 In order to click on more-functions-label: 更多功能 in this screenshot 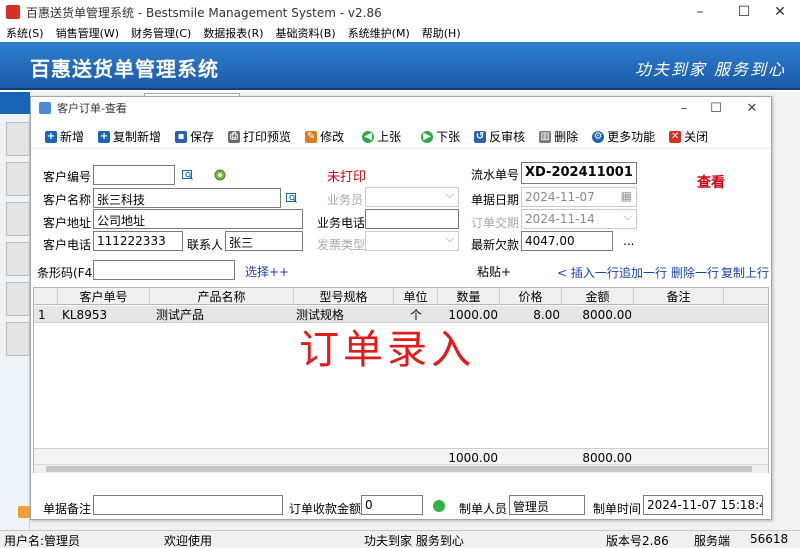, I will do `click(631, 137)`.